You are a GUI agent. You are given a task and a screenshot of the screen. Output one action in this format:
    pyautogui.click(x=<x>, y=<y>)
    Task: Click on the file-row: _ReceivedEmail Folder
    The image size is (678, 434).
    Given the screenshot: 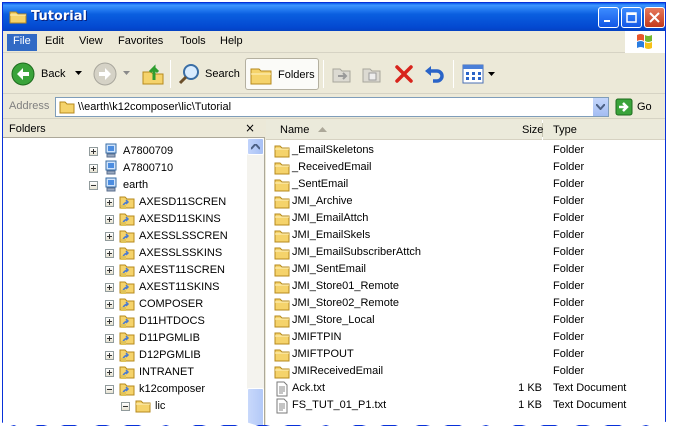 What is the action you would take?
    pyautogui.click(x=465, y=167)
    